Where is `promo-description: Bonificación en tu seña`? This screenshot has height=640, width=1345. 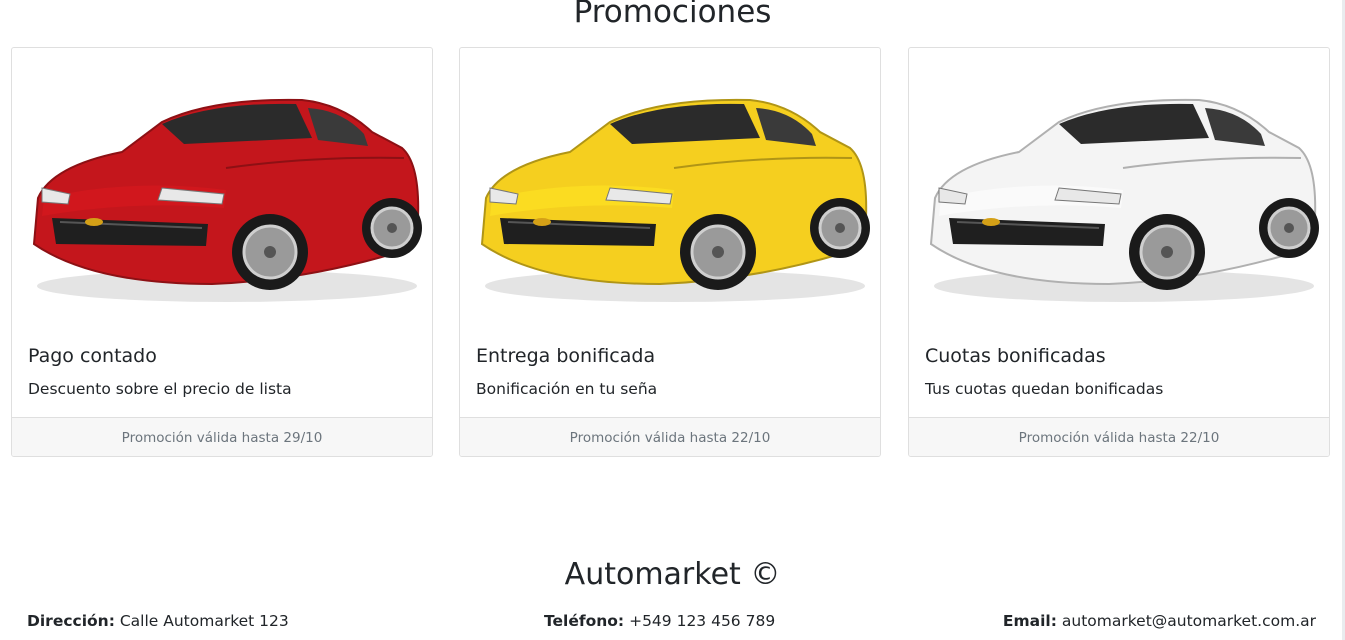 promo-description: Bonificación en tu seña is located at coordinates (567, 389).